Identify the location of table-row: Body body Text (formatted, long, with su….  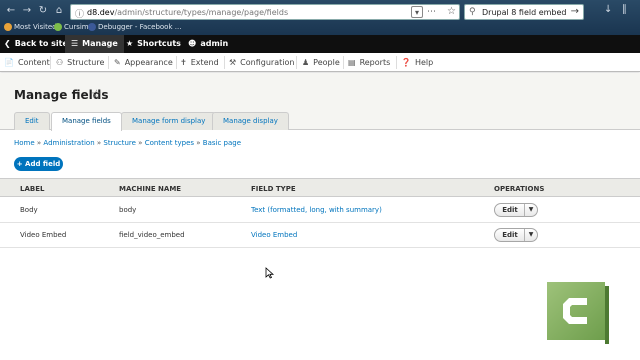
(320, 210).